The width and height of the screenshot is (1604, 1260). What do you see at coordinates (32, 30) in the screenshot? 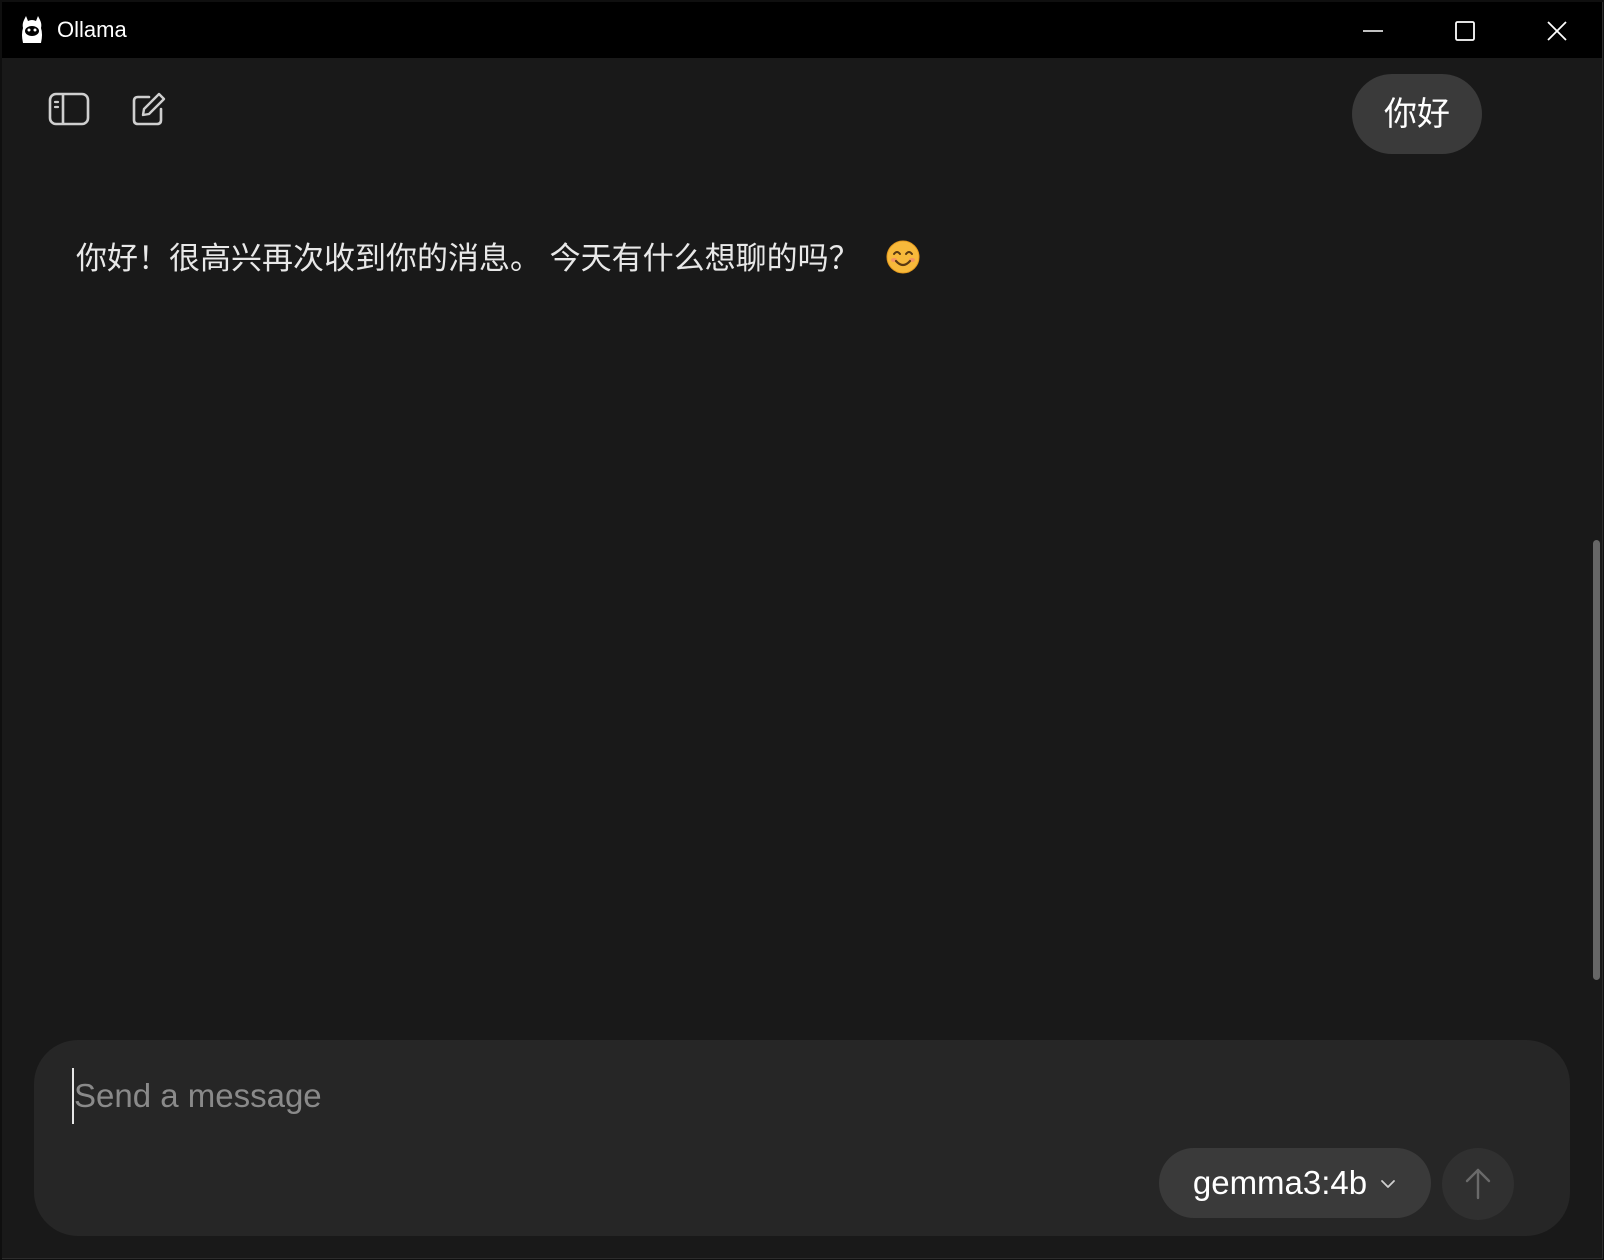
I see `llama-icon` at bounding box center [32, 30].